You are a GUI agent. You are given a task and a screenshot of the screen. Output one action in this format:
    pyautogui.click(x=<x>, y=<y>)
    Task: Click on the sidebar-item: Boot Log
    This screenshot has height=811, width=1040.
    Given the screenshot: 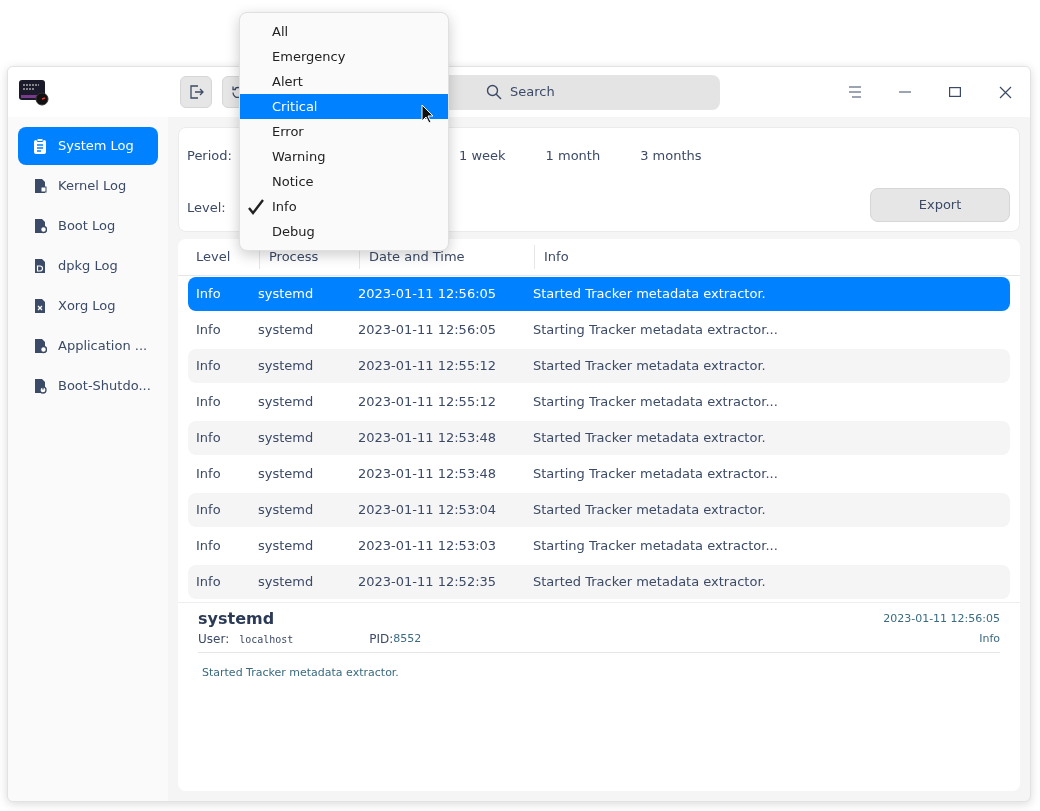 What is the action you would take?
    pyautogui.click(x=88, y=226)
    